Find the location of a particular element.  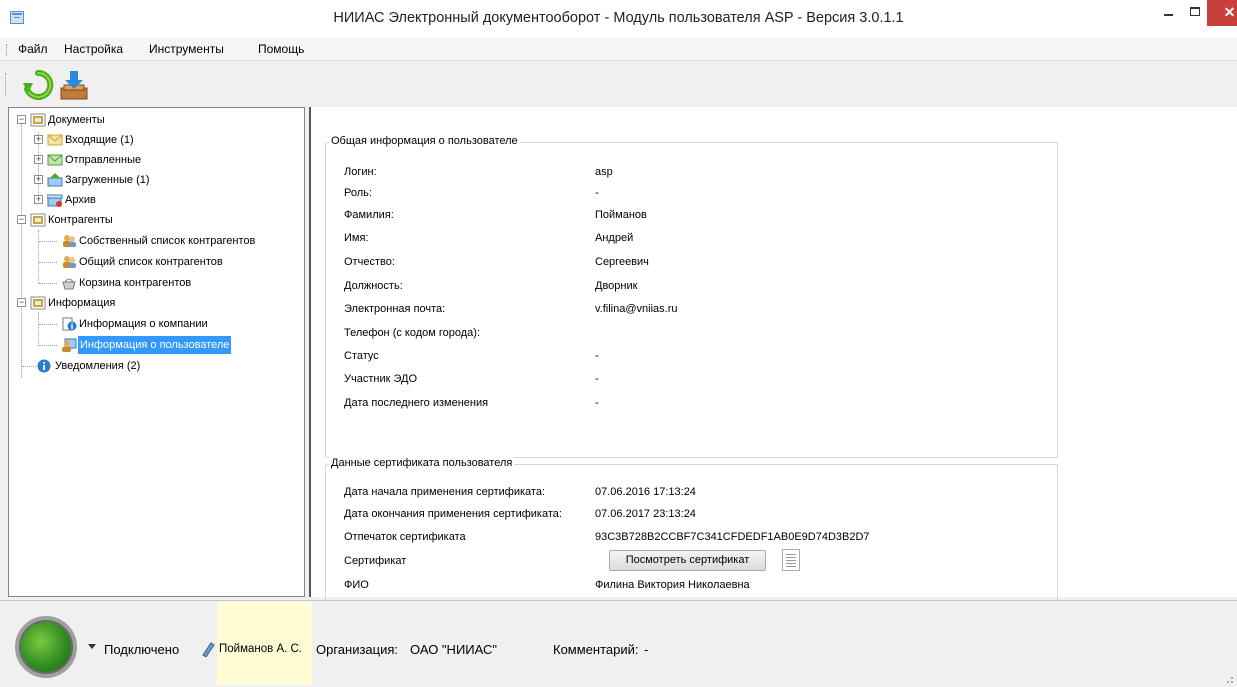

status-value: - is located at coordinates (597, 356).